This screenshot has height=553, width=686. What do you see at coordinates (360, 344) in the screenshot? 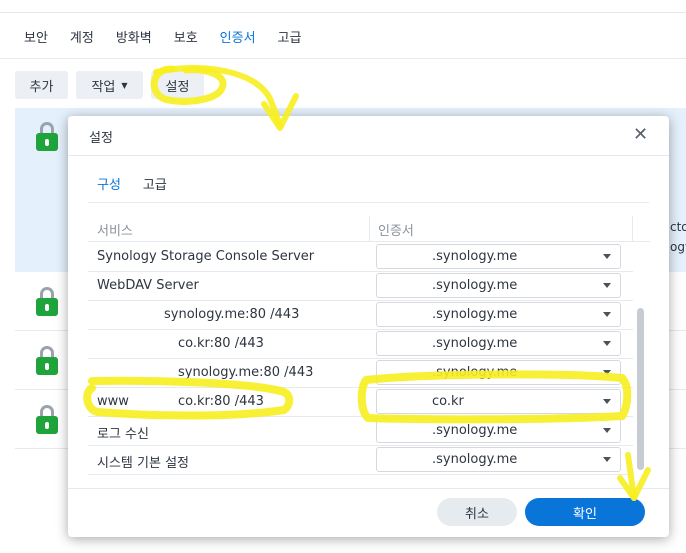
I see `table-row: co.kr:80 /443 .synology.me` at bounding box center [360, 344].